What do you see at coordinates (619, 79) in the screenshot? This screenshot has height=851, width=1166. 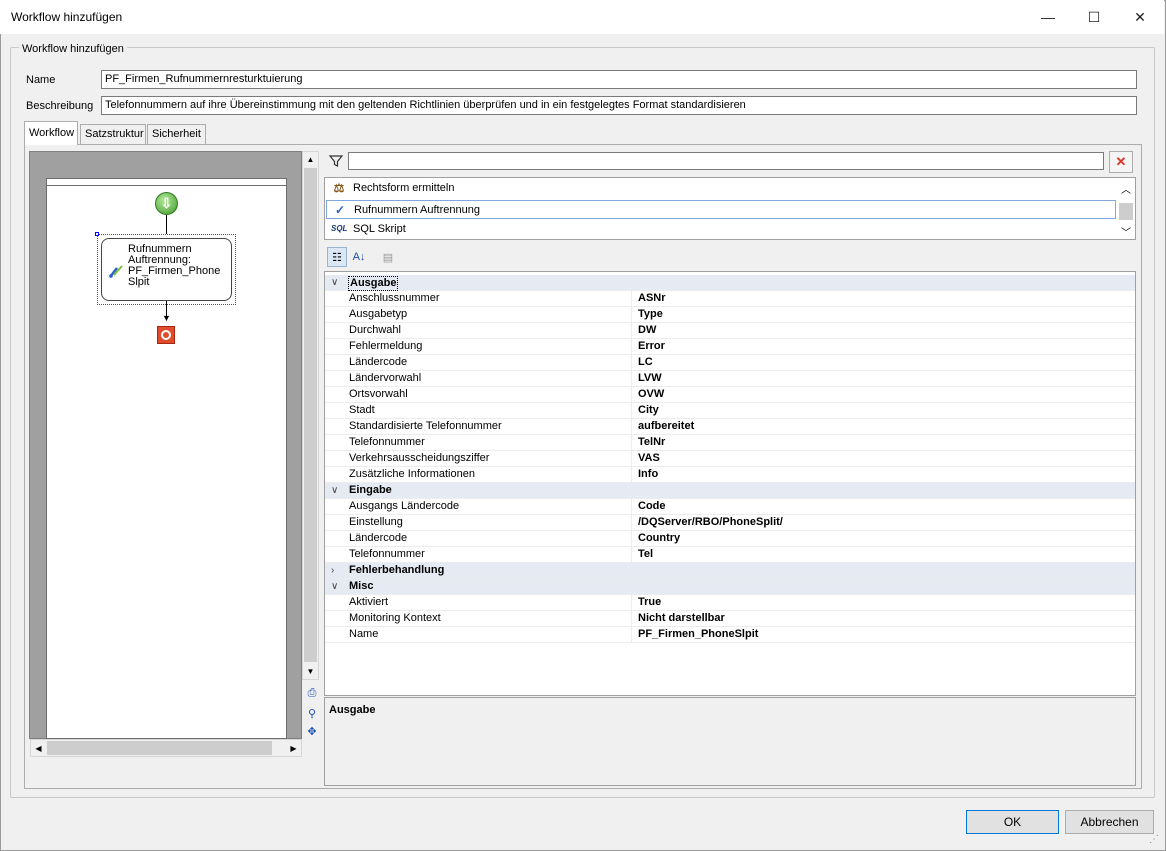 I see `name-field: PF_Firmen_Rufnummernresturktuierung` at bounding box center [619, 79].